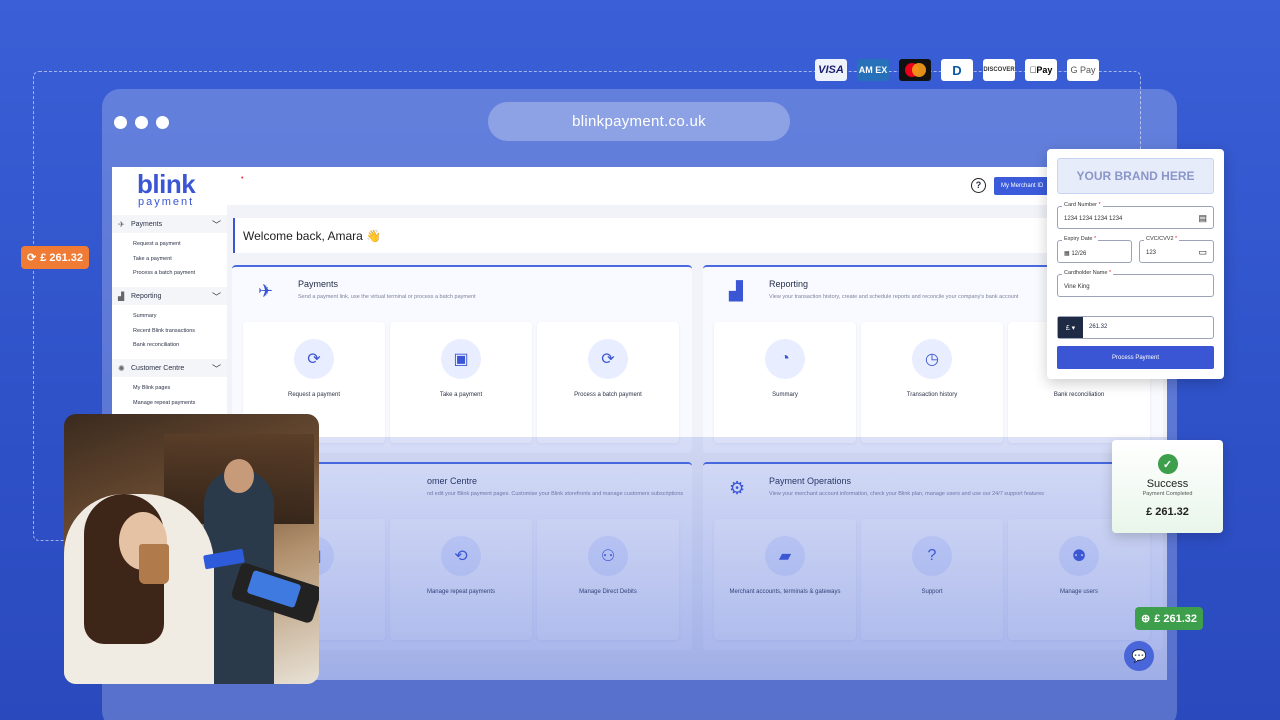 Image resolution: width=1280 pixels, height=720 pixels. I want to click on photo-coffee-cup, so click(154, 564).